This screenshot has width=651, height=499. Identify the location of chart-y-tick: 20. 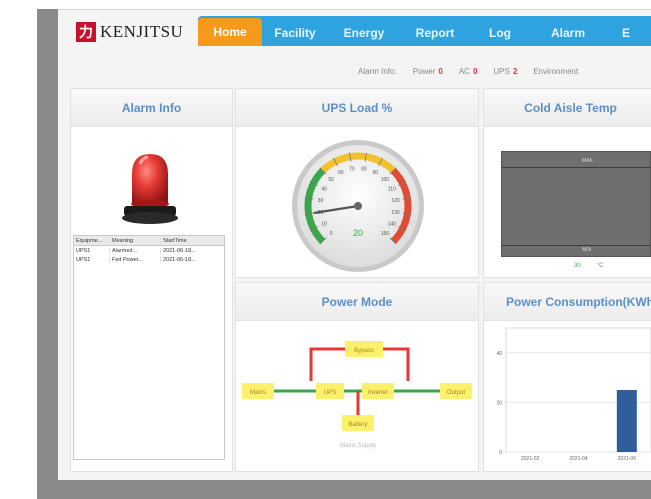
(499, 403).